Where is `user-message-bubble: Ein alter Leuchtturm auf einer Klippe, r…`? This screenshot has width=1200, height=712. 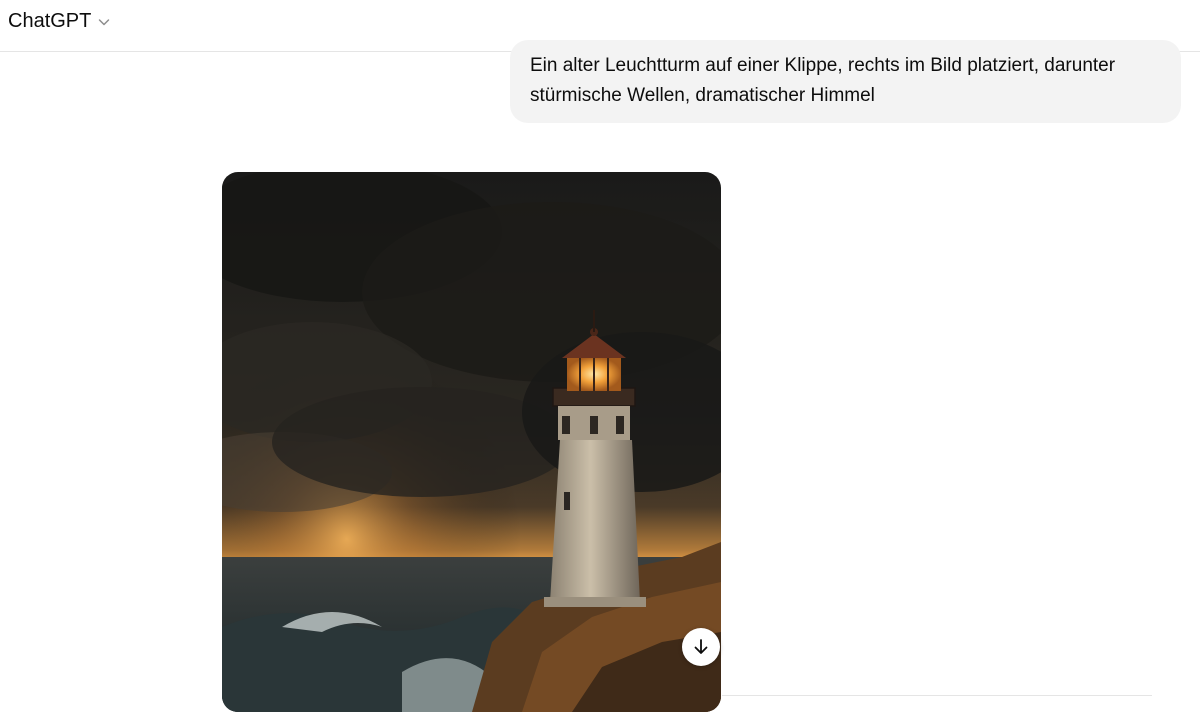
user-message-bubble: Ein alter Leuchtturm auf einer Klippe, r… is located at coordinates (845, 81).